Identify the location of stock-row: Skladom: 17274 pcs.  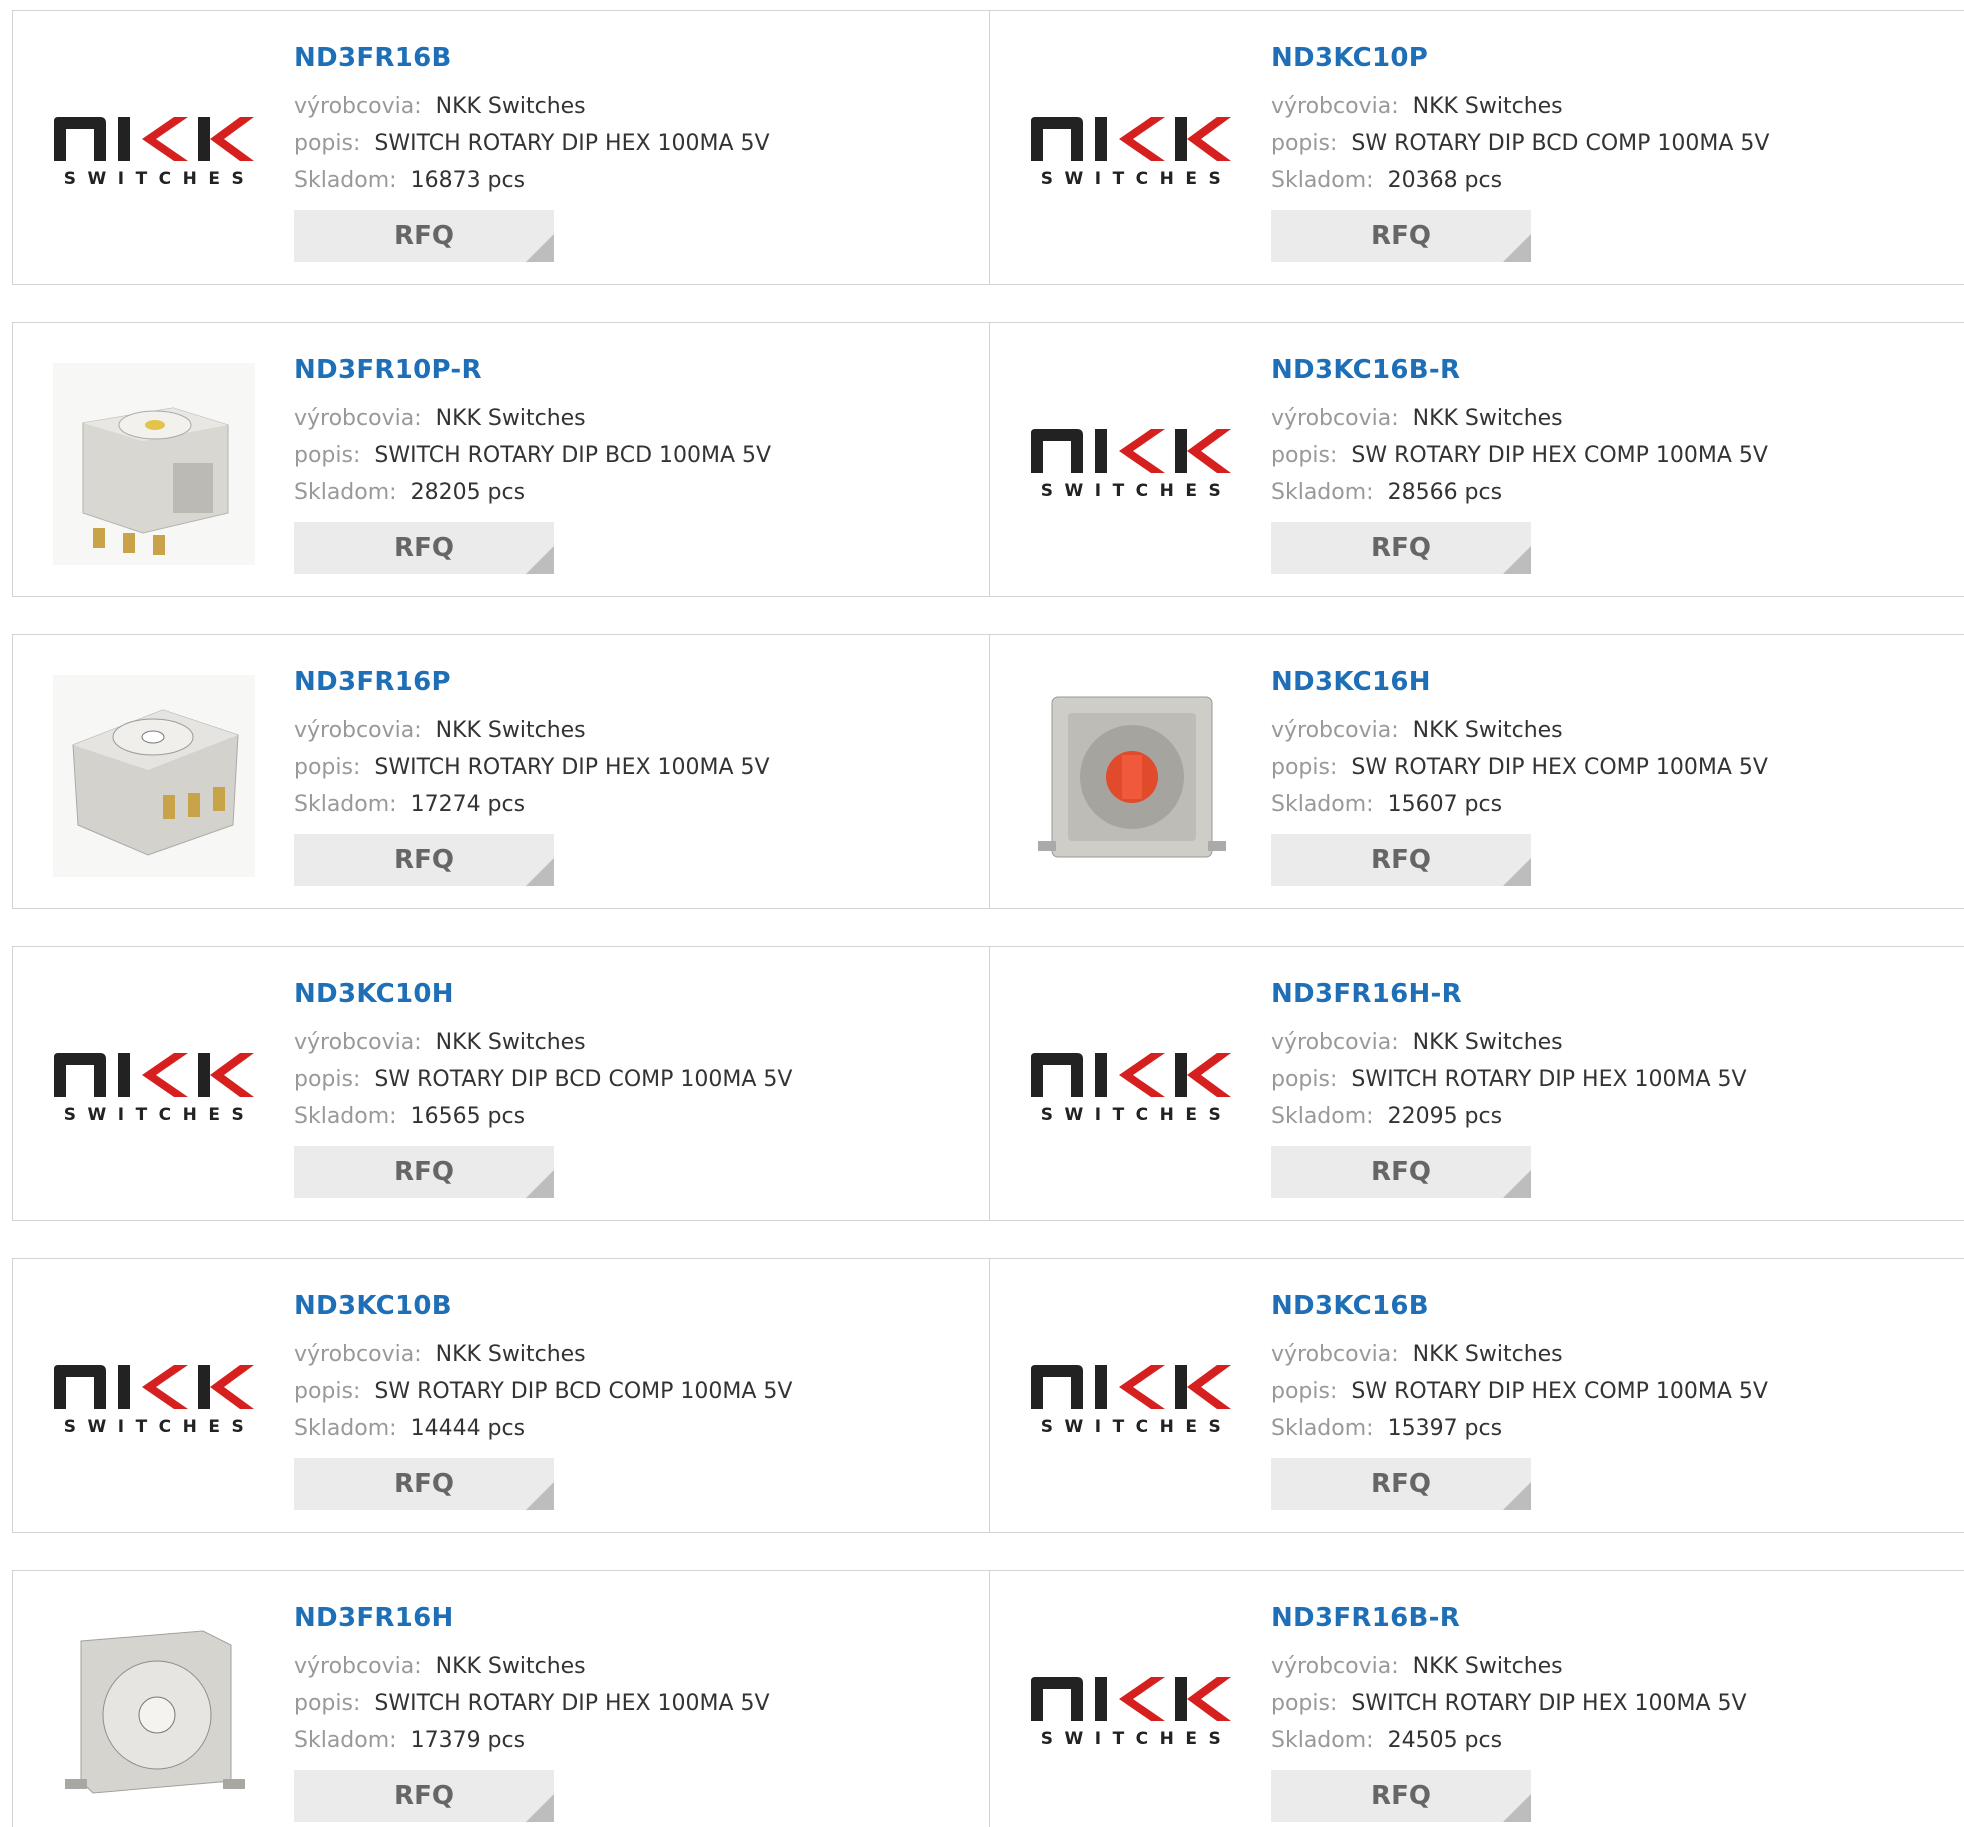
(532, 804).